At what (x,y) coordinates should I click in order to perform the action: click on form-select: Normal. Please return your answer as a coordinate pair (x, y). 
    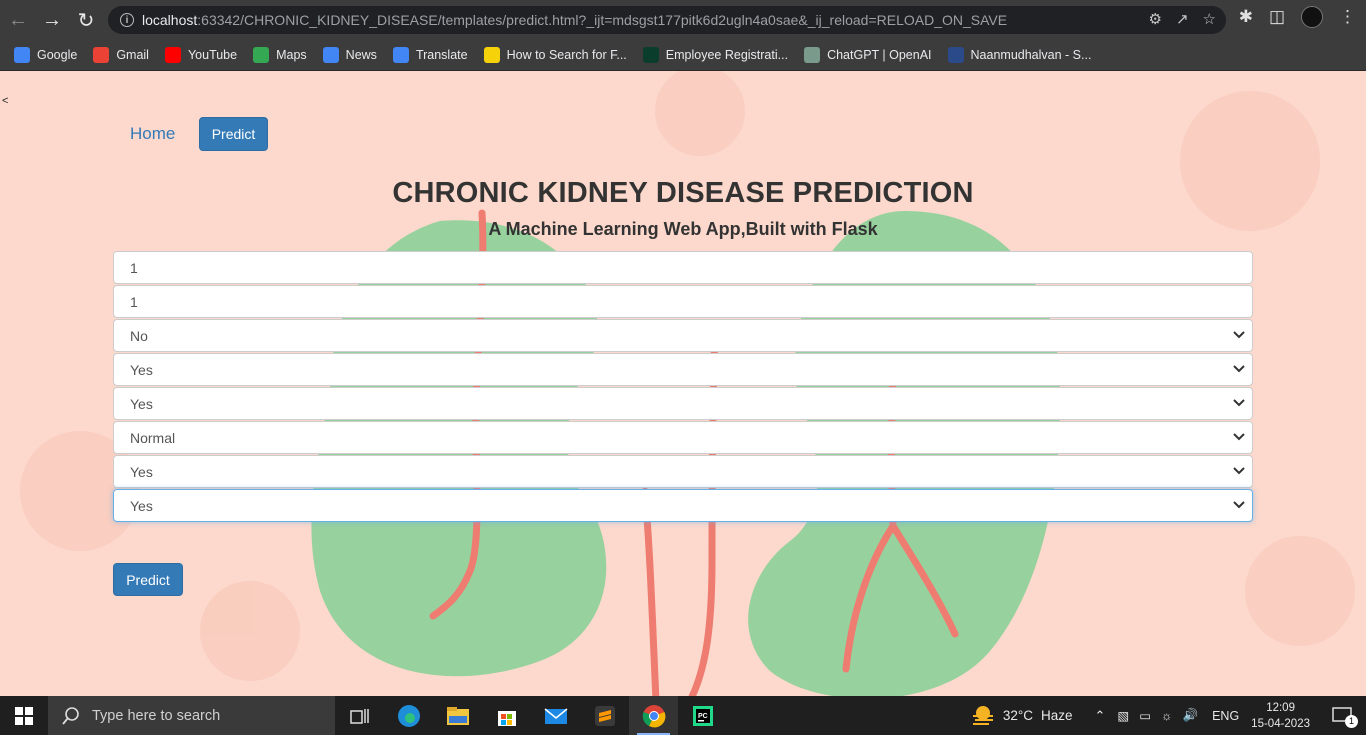
    Looking at the image, I should click on (683, 437).